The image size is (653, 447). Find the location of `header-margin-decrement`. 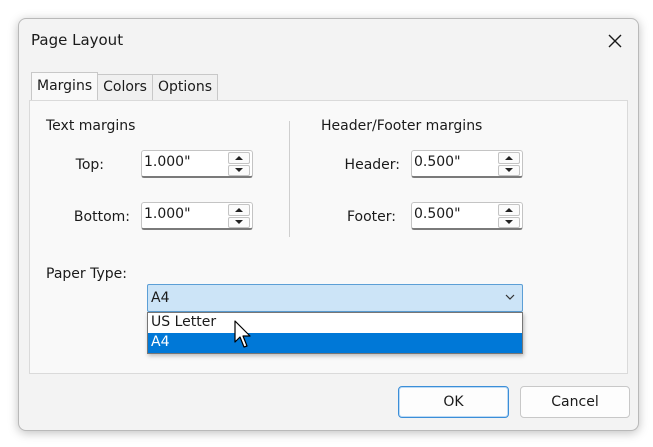

header-margin-decrement is located at coordinates (509, 170).